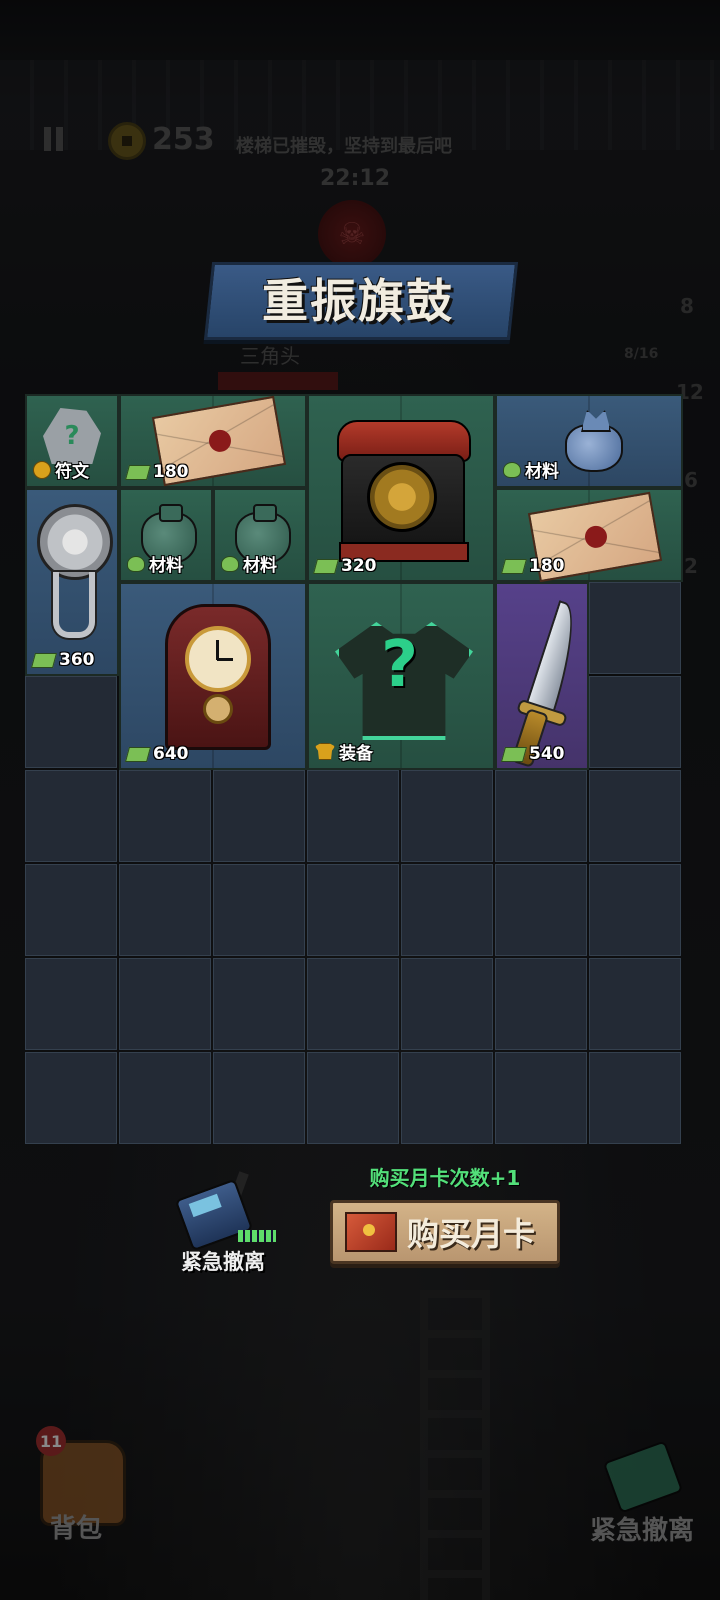 The width and height of the screenshot is (720, 1600). What do you see at coordinates (359, 566) in the screenshot?
I see `item-price-value: 320` at bounding box center [359, 566].